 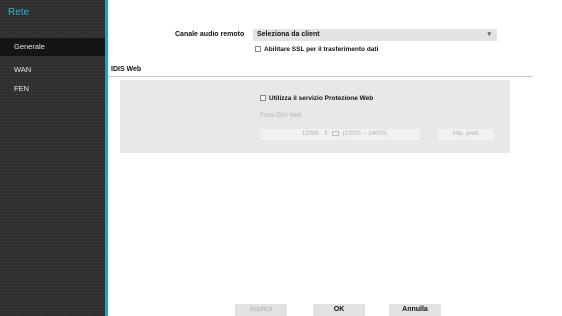 What do you see at coordinates (23, 69) in the screenshot?
I see `sidebar-item-label: WAN` at bounding box center [23, 69].